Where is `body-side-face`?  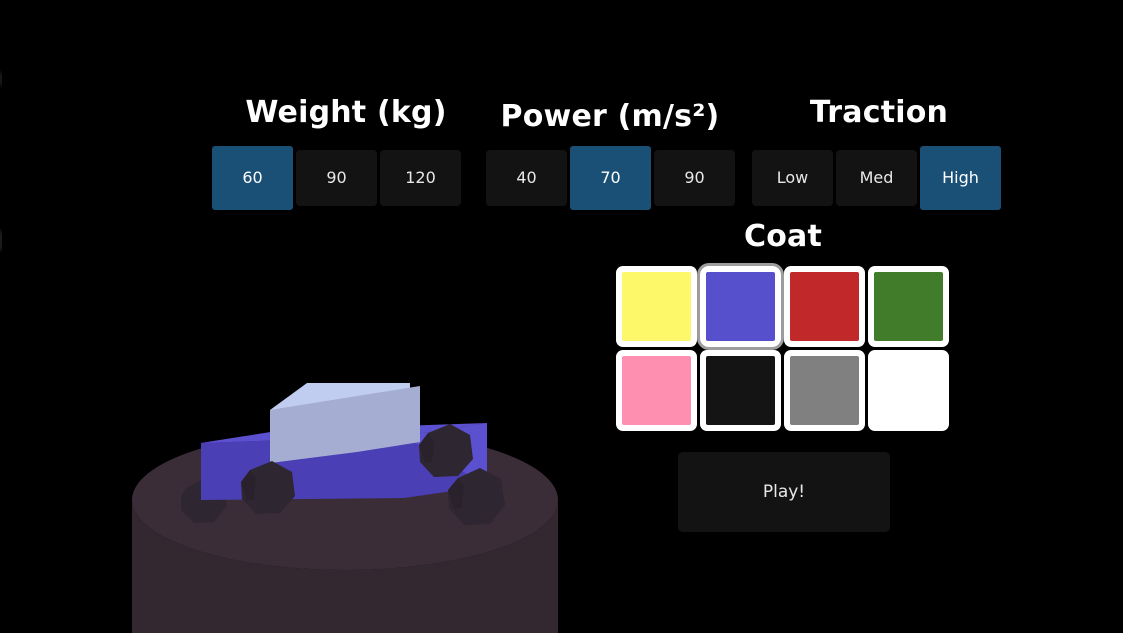 body-side-face is located at coordinates (344, 461).